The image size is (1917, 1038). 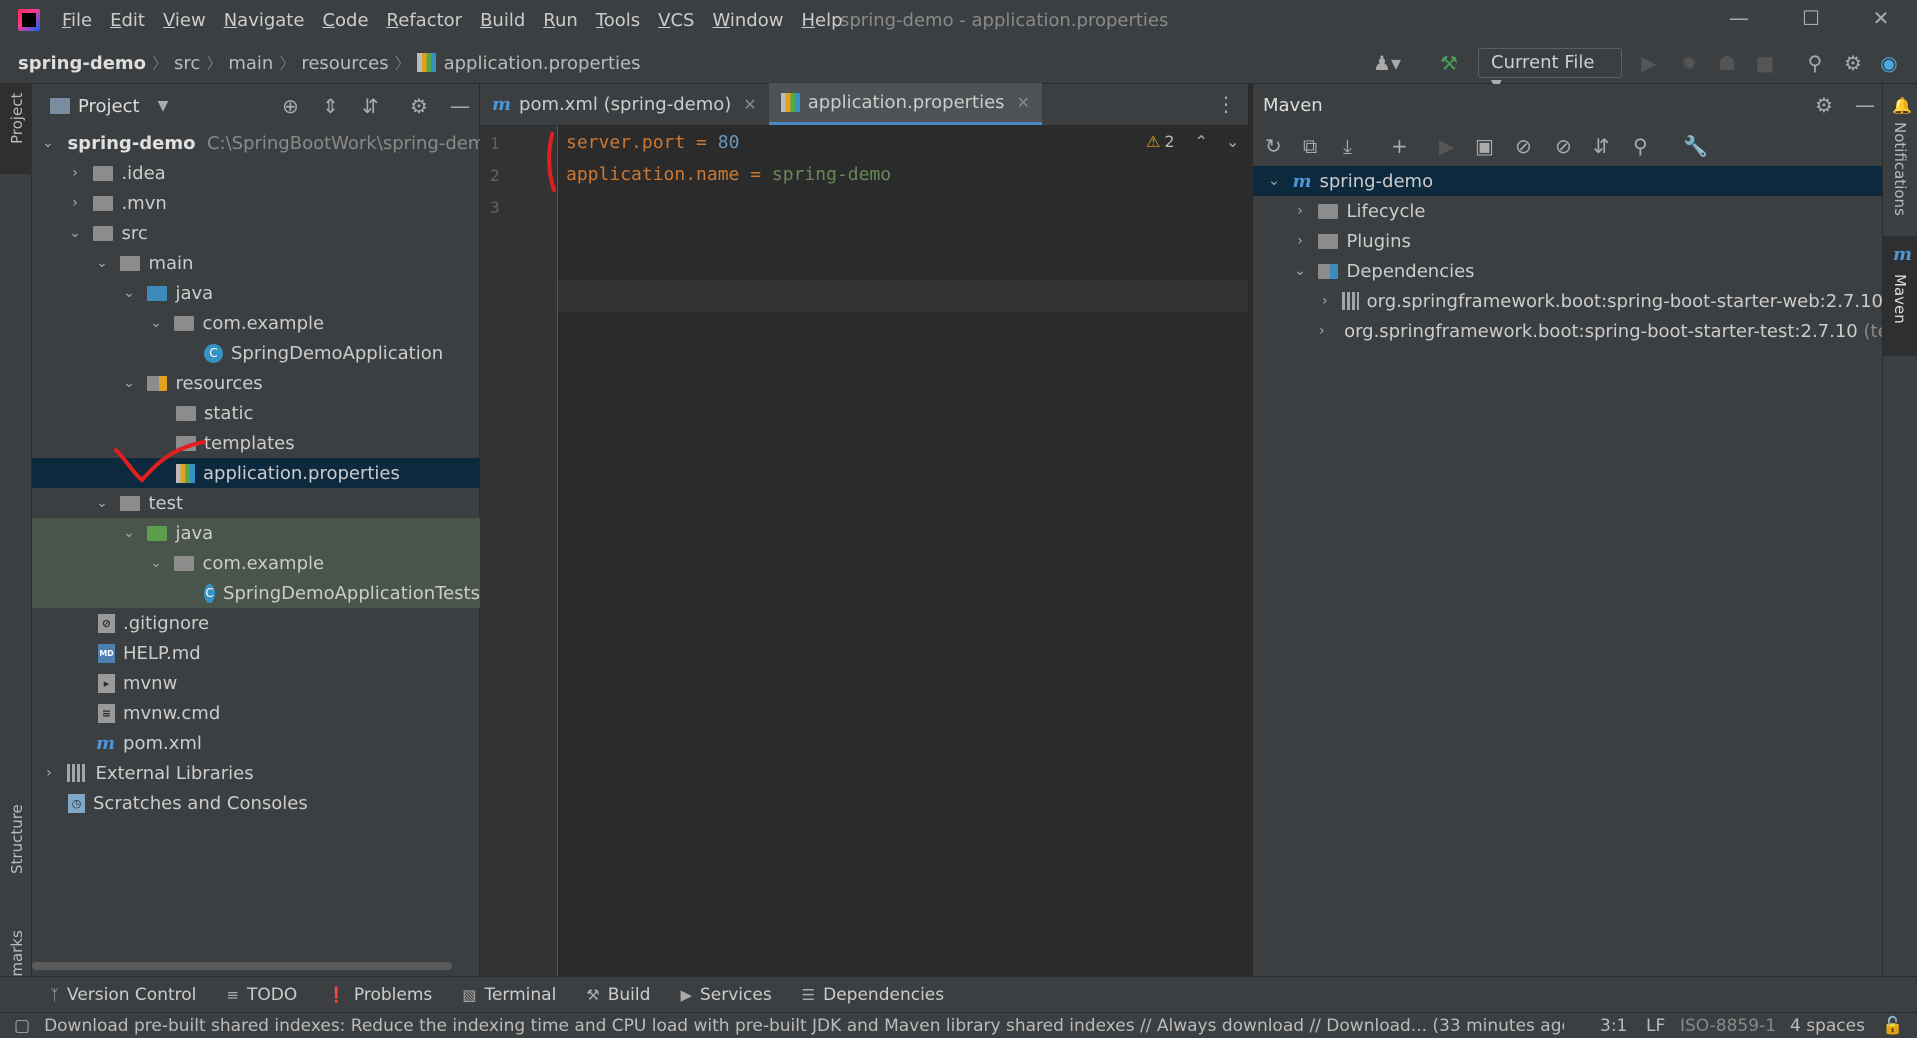 I want to click on tree-item-scratches: ◷ Scratches and Consoles, so click(x=256, y=803).